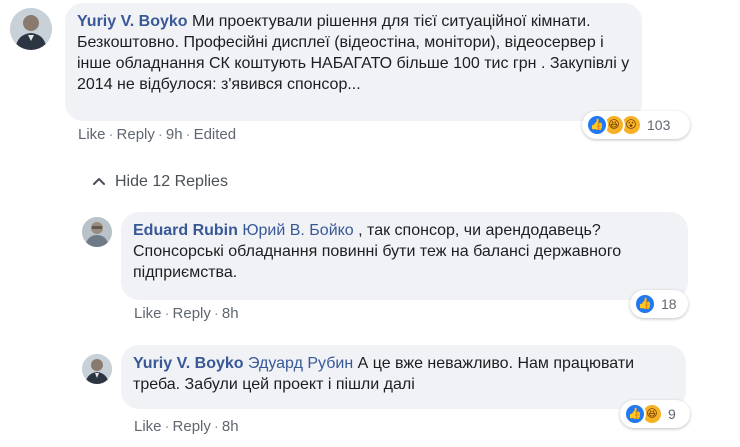 This screenshot has height=447, width=740. I want to click on reaction-summary: 👍 😆 9, so click(655, 414).